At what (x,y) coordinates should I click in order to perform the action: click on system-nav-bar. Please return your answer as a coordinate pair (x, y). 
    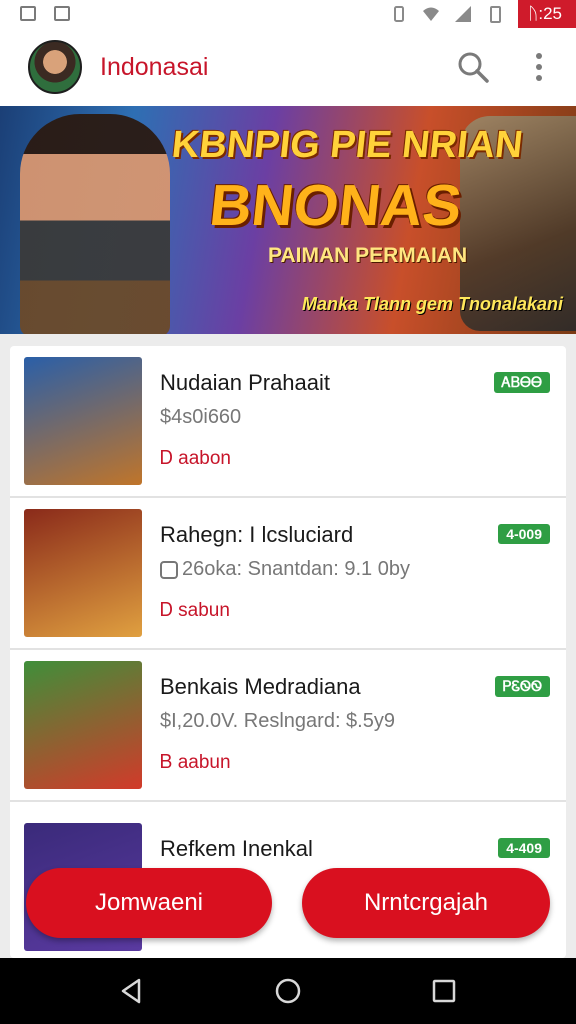
    Looking at the image, I should click on (288, 991).